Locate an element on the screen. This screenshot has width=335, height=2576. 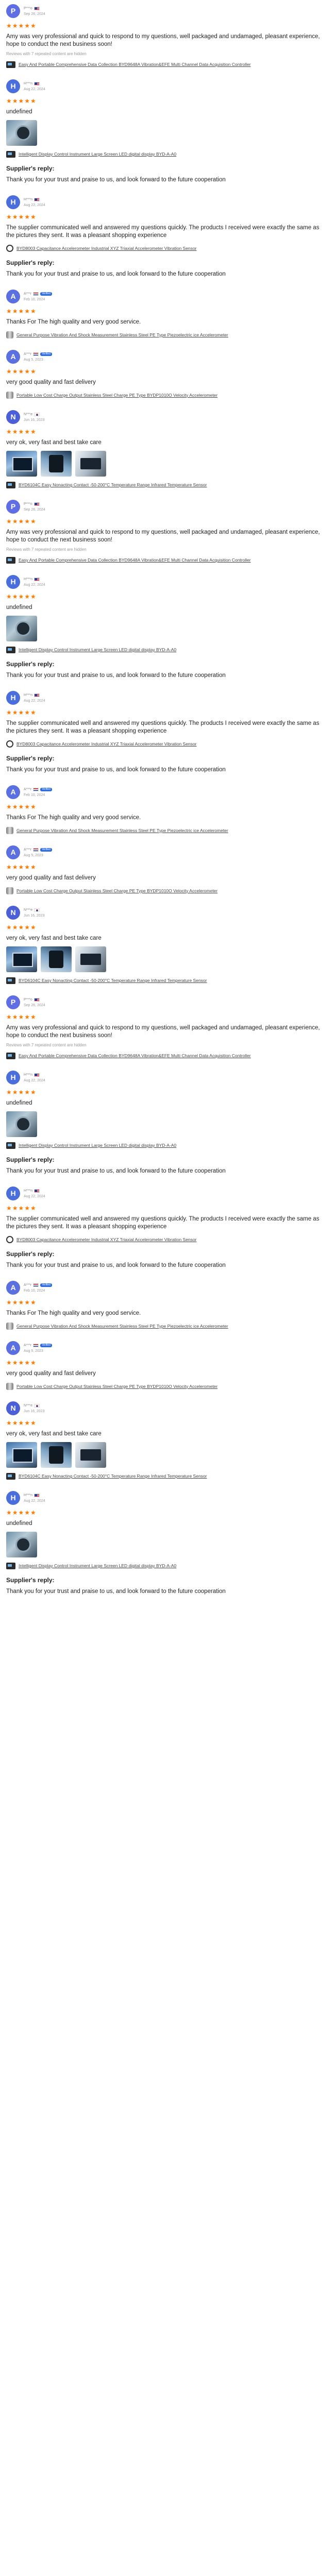
avatar: P is located at coordinates (13, 506).